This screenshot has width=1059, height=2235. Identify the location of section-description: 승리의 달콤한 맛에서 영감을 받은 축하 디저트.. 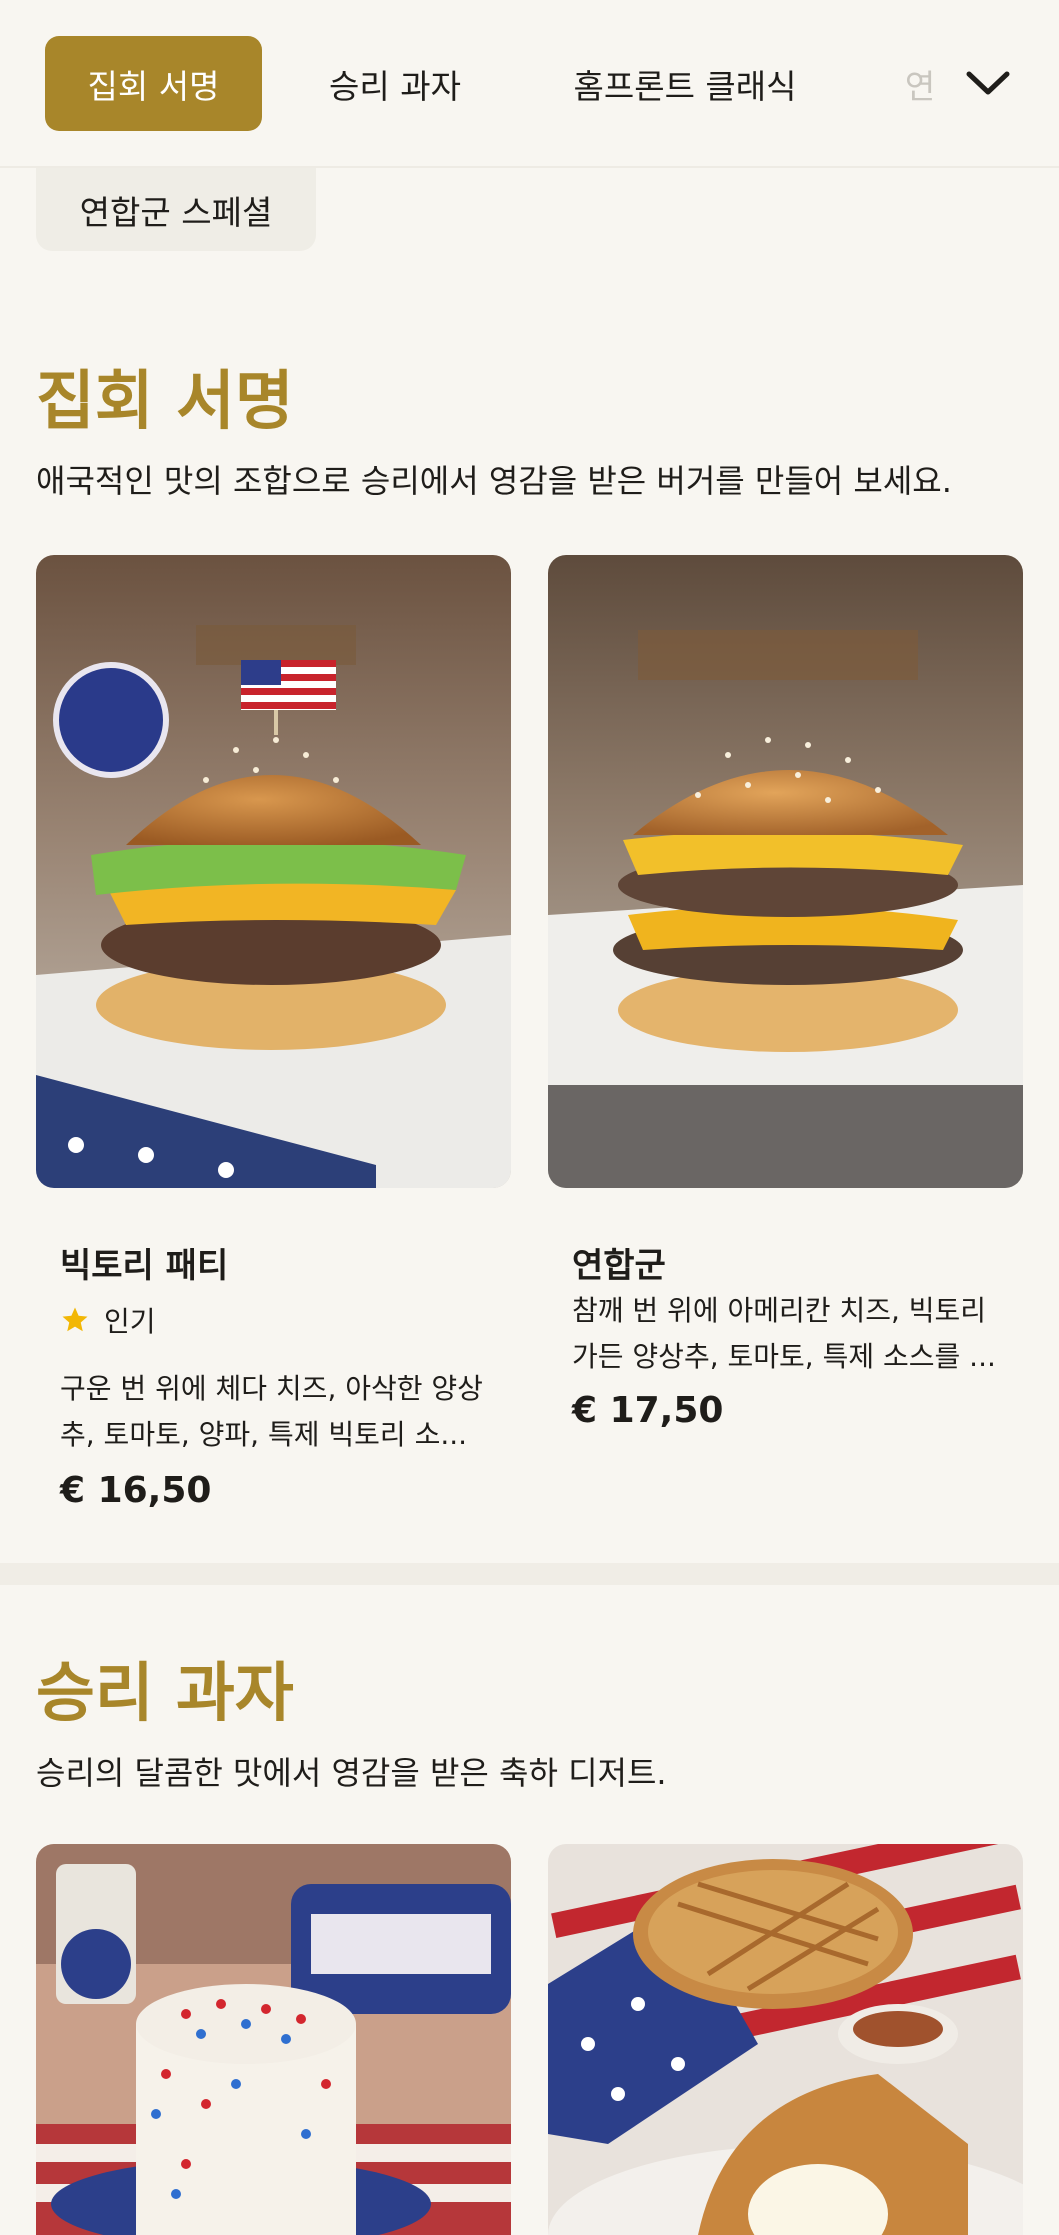
(351, 1773).